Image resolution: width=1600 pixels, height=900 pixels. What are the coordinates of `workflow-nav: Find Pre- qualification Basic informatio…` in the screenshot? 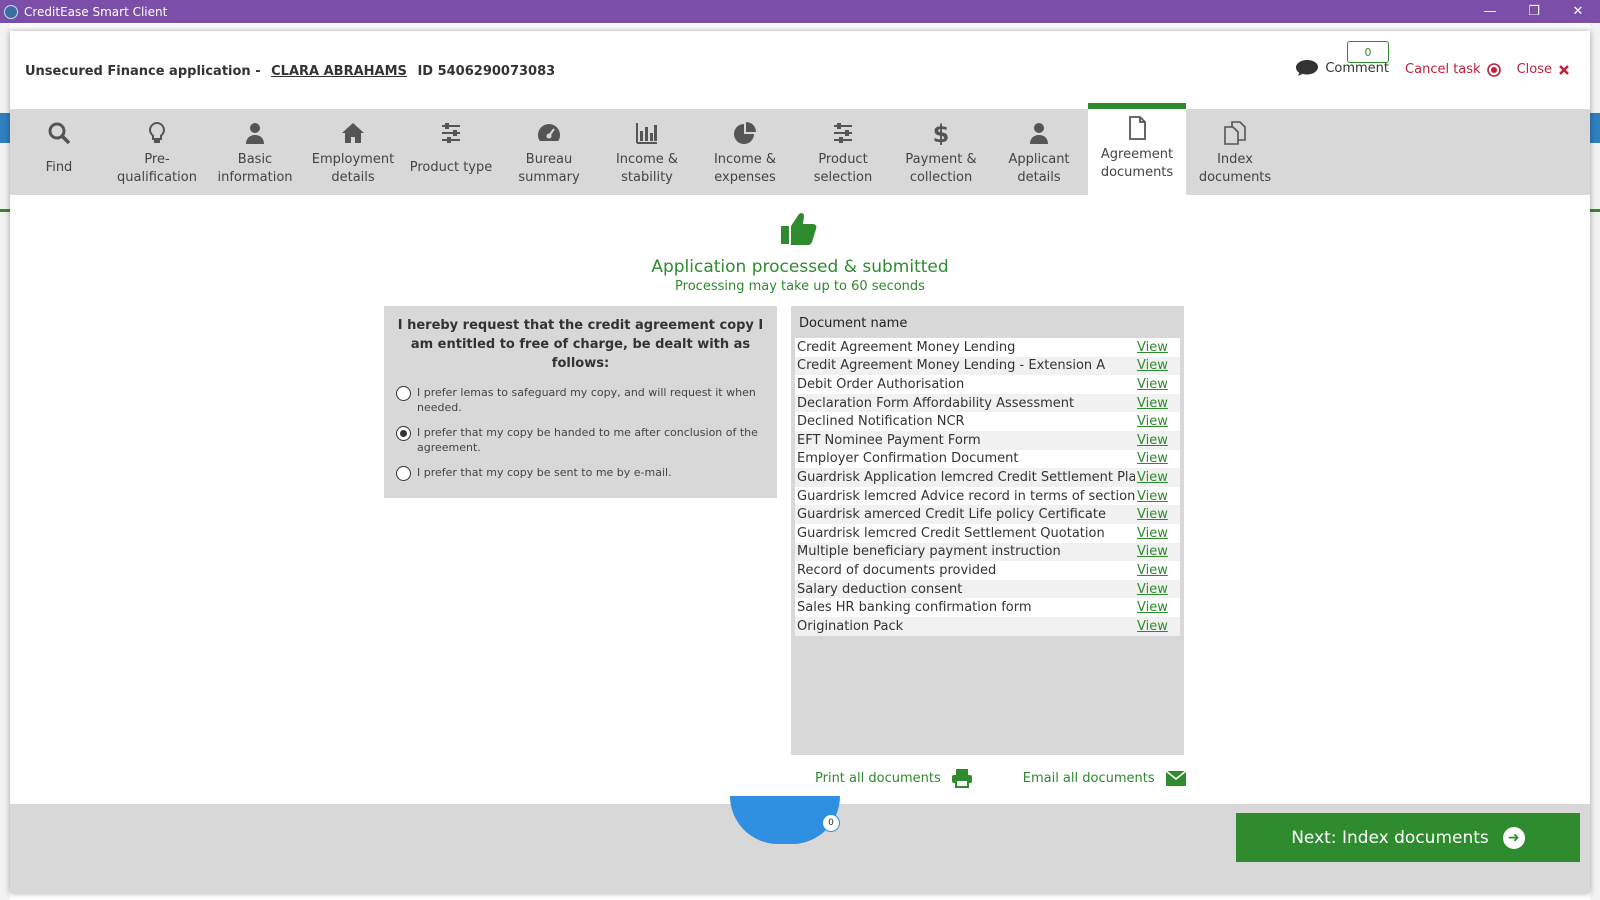 It's located at (800, 149).